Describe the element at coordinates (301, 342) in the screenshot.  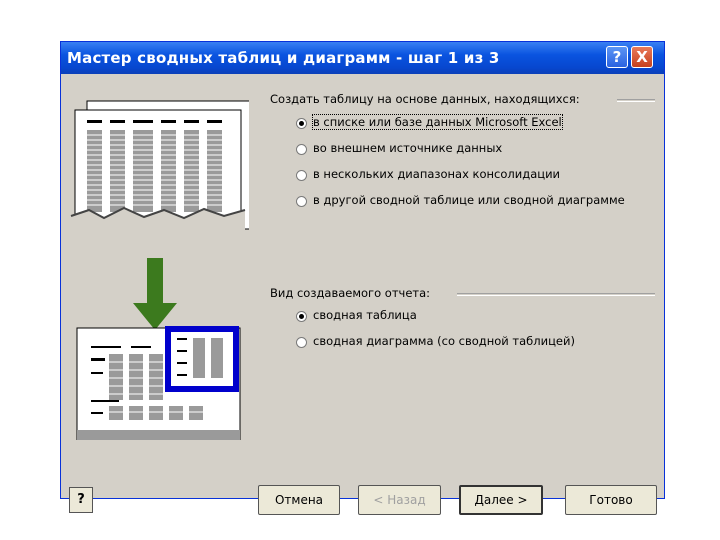
I see `radio-pivot-chart` at that location.